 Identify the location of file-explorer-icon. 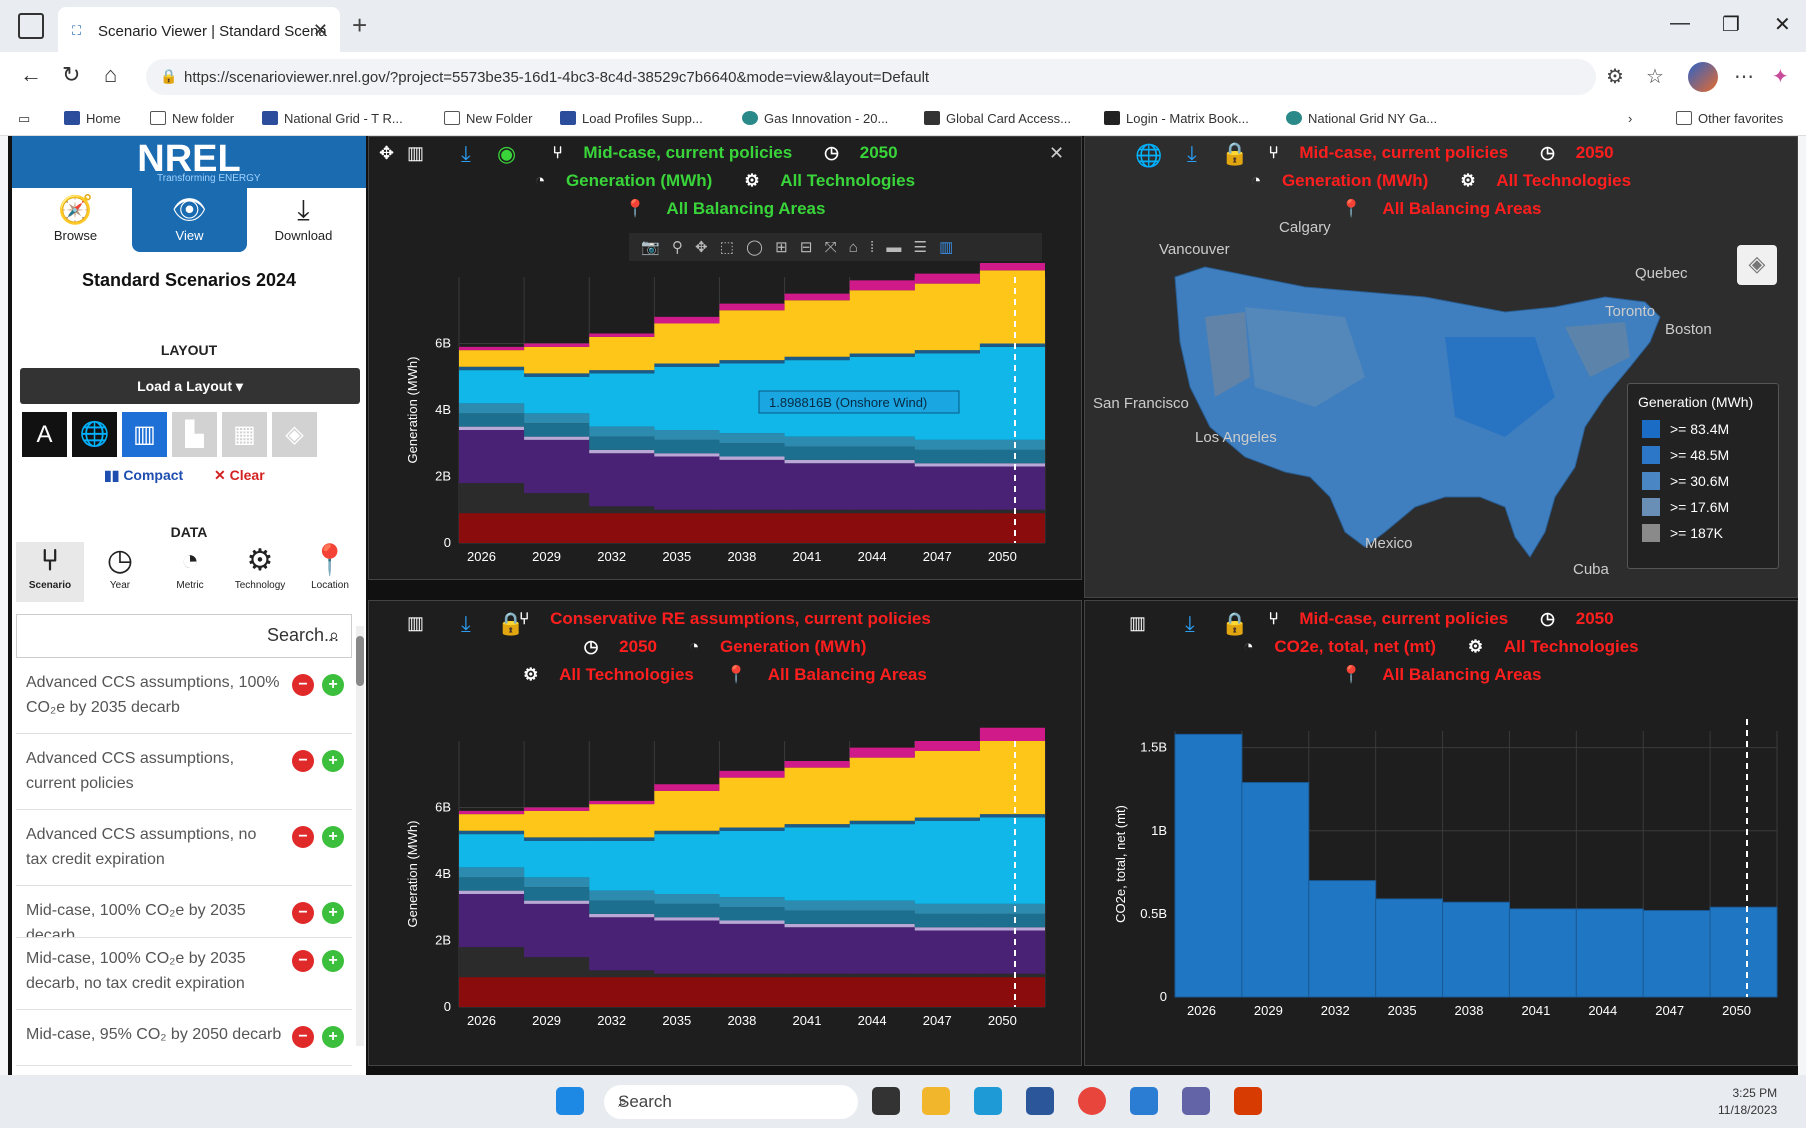
(936, 1101).